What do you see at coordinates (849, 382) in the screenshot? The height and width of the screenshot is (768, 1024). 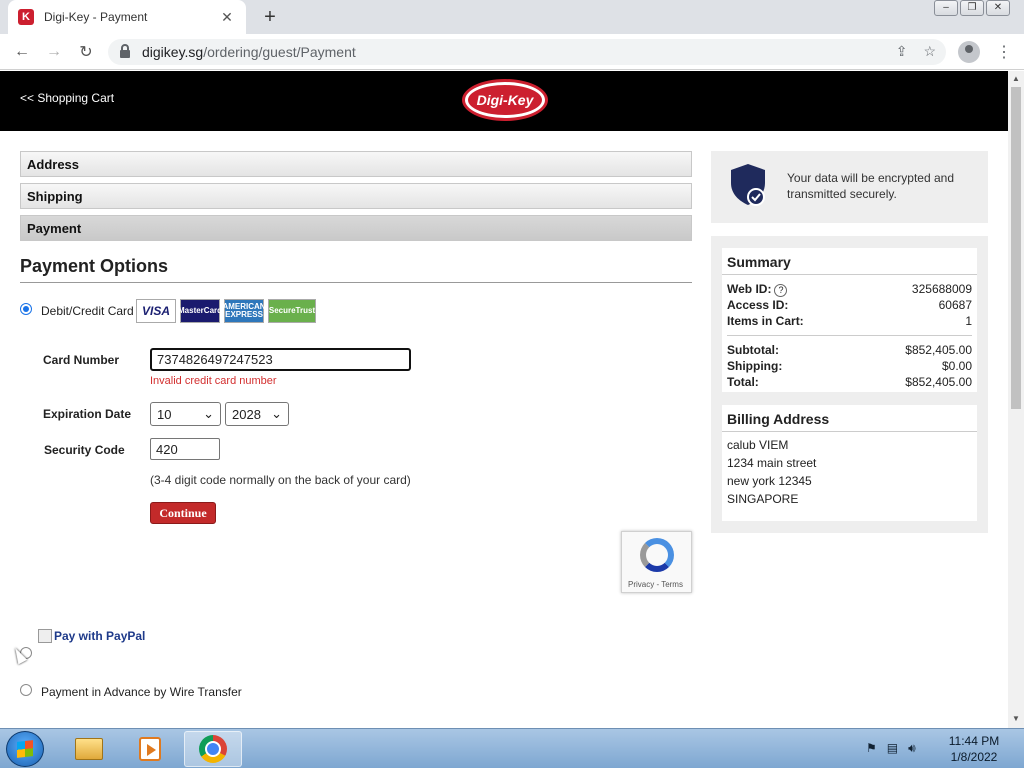 I see `total-row: Total: $852,405.00` at bounding box center [849, 382].